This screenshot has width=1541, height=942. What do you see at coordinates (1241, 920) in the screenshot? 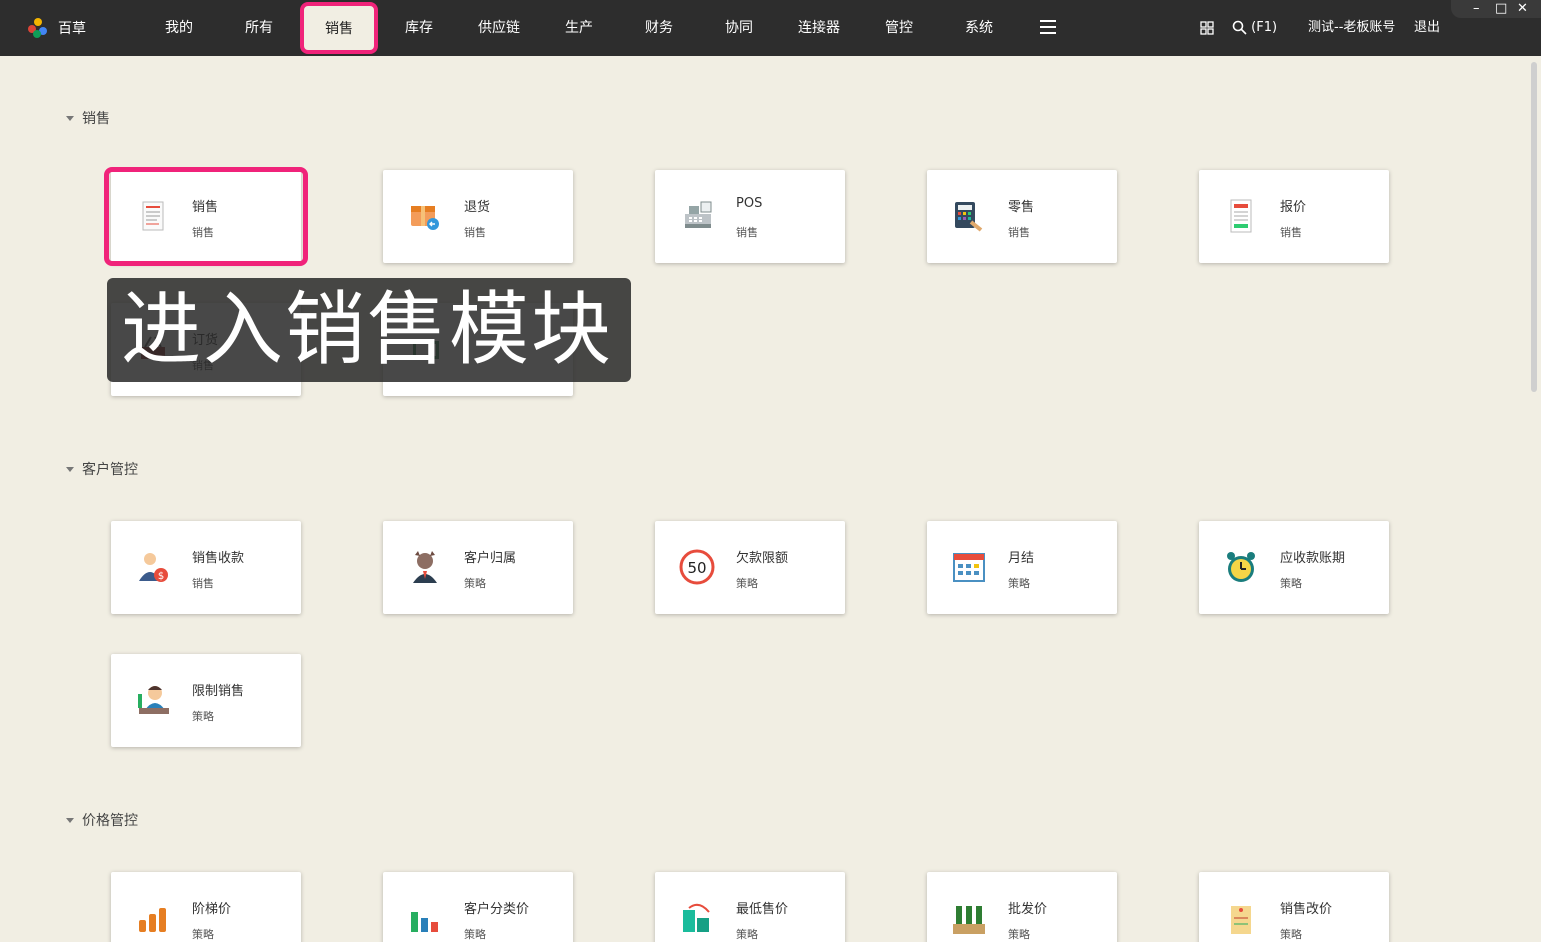
I see `price-tag-icon` at bounding box center [1241, 920].